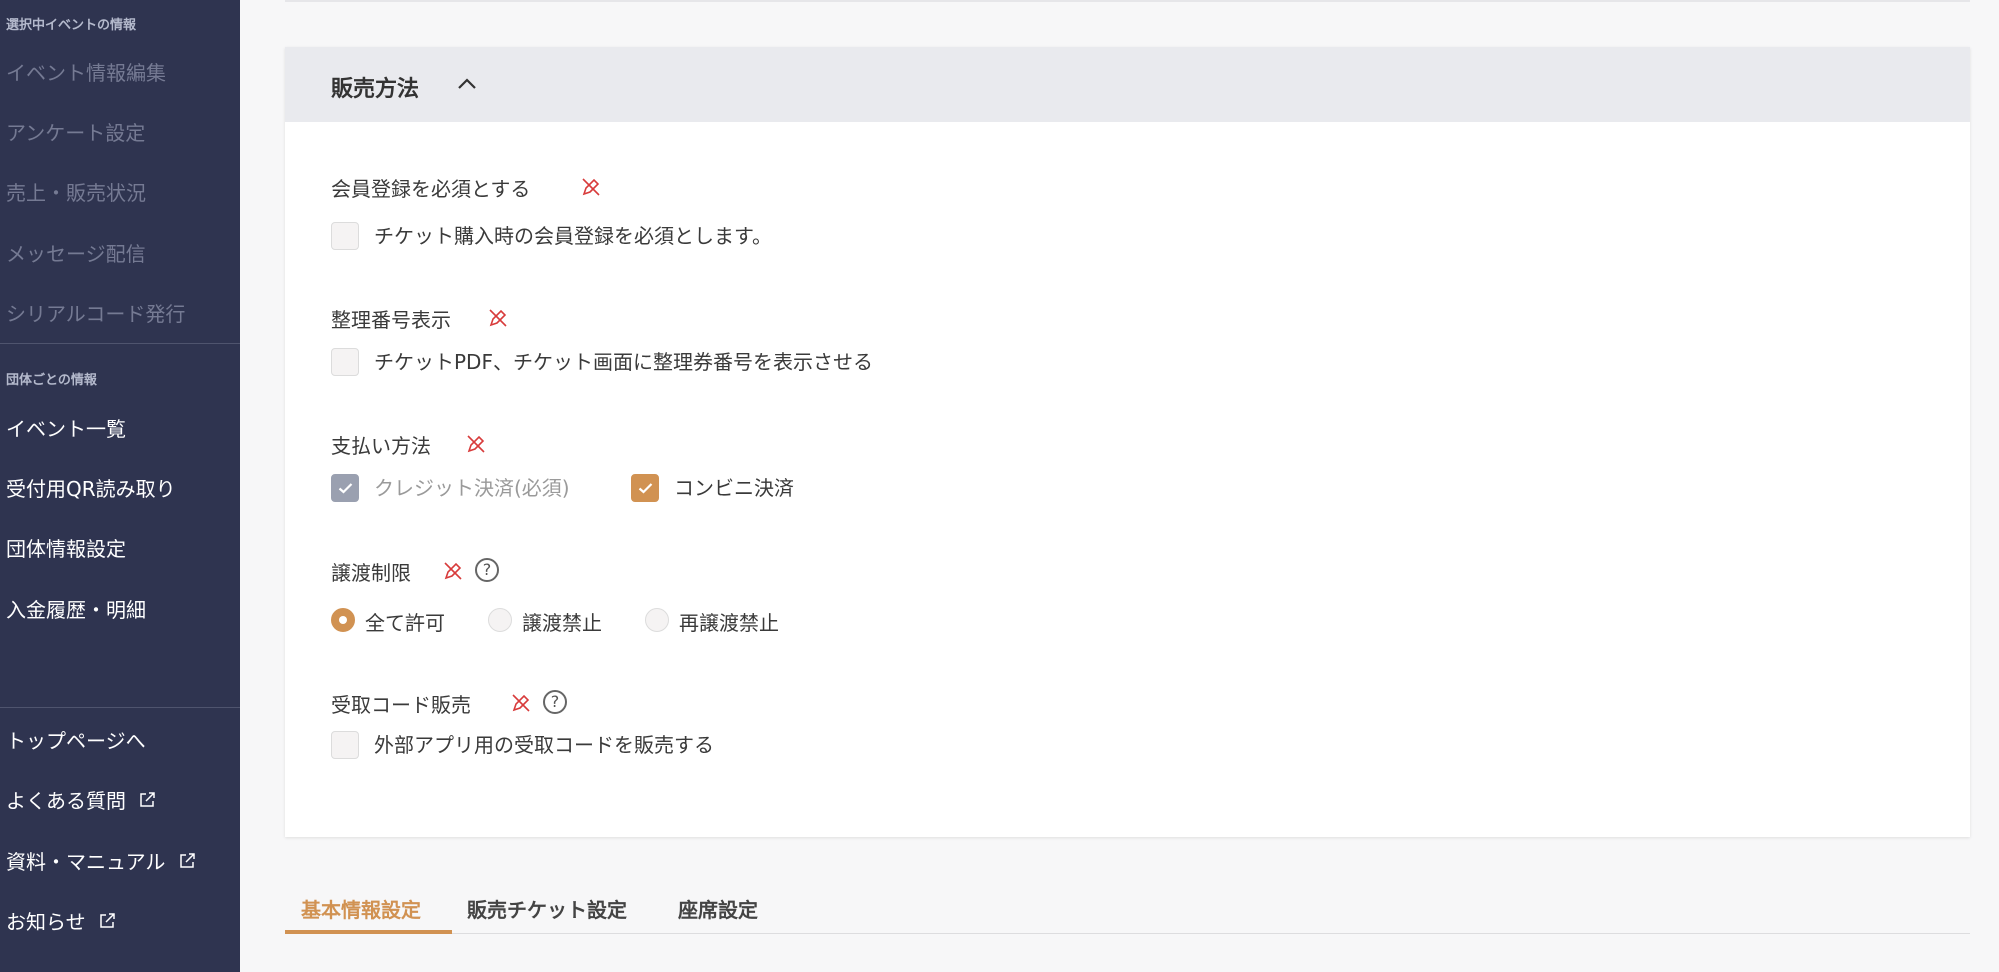  I want to click on receipt-code-checkbox, so click(345, 745).